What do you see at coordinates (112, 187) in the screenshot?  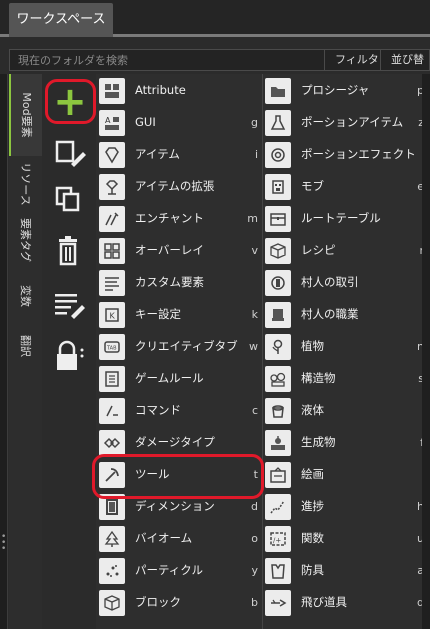 I see `item-extension-icon` at bounding box center [112, 187].